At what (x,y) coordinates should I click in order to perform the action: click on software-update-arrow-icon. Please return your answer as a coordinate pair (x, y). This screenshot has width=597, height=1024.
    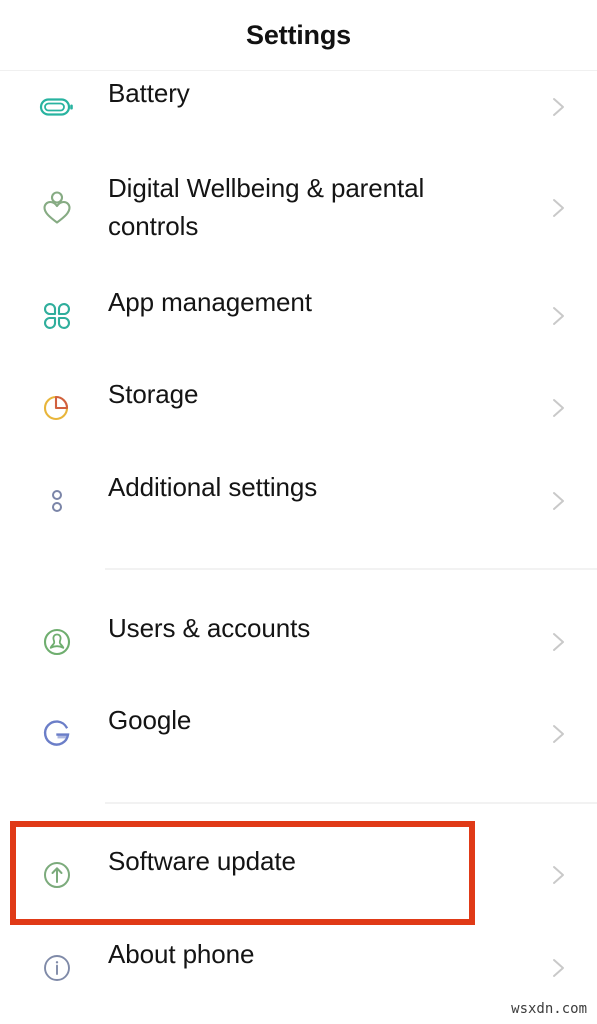
    Looking at the image, I should click on (57, 875).